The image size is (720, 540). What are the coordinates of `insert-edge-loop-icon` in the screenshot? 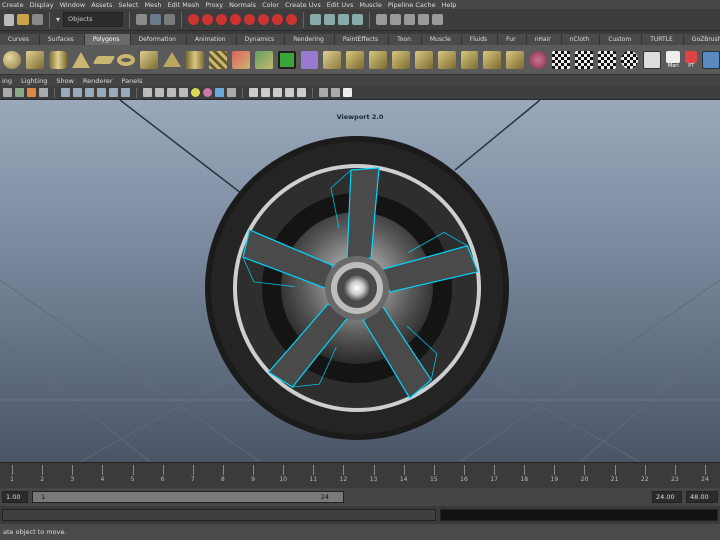 It's located at (446, 59).